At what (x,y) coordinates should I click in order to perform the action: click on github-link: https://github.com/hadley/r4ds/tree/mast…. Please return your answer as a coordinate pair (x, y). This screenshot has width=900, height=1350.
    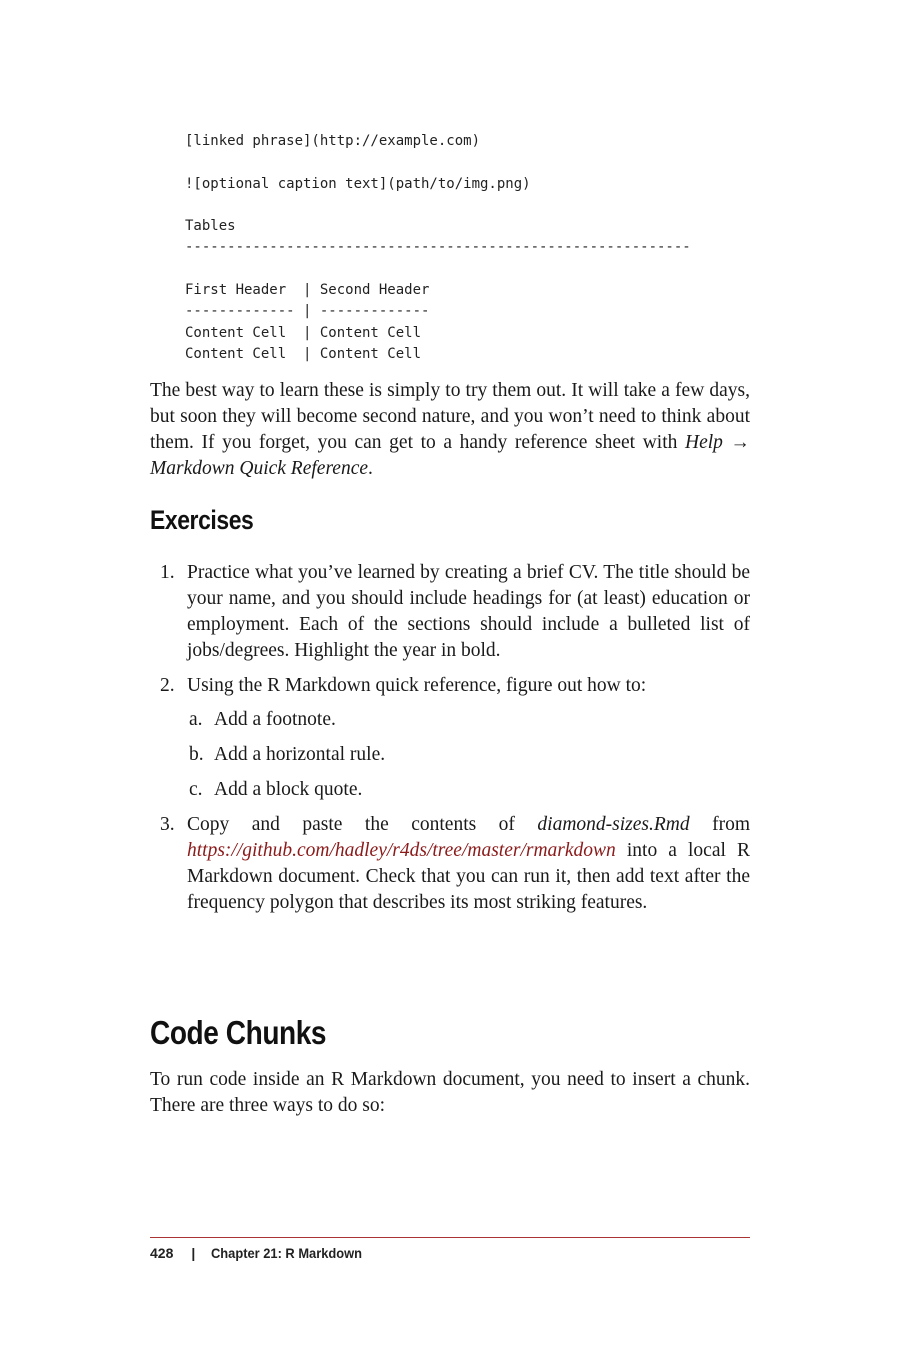
    Looking at the image, I should click on (401, 850).